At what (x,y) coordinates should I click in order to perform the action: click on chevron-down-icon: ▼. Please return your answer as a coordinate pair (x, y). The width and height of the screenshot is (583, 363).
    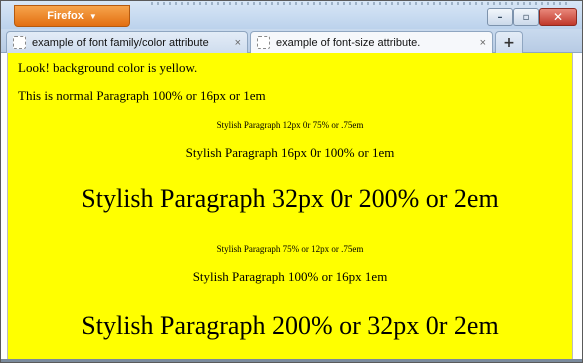
    Looking at the image, I should click on (92, 16).